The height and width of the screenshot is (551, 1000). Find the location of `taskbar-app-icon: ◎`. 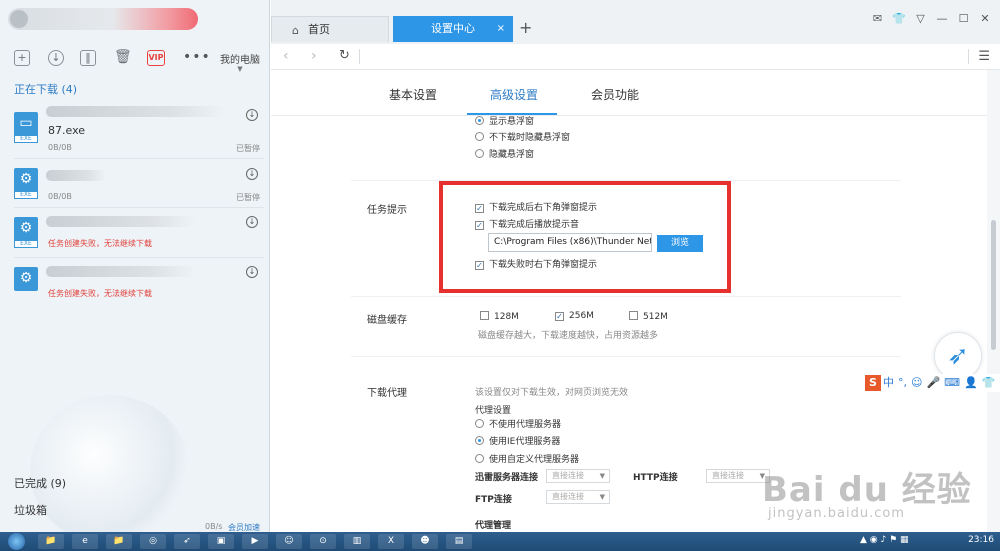

taskbar-app-icon: ◎ is located at coordinates (153, 541).